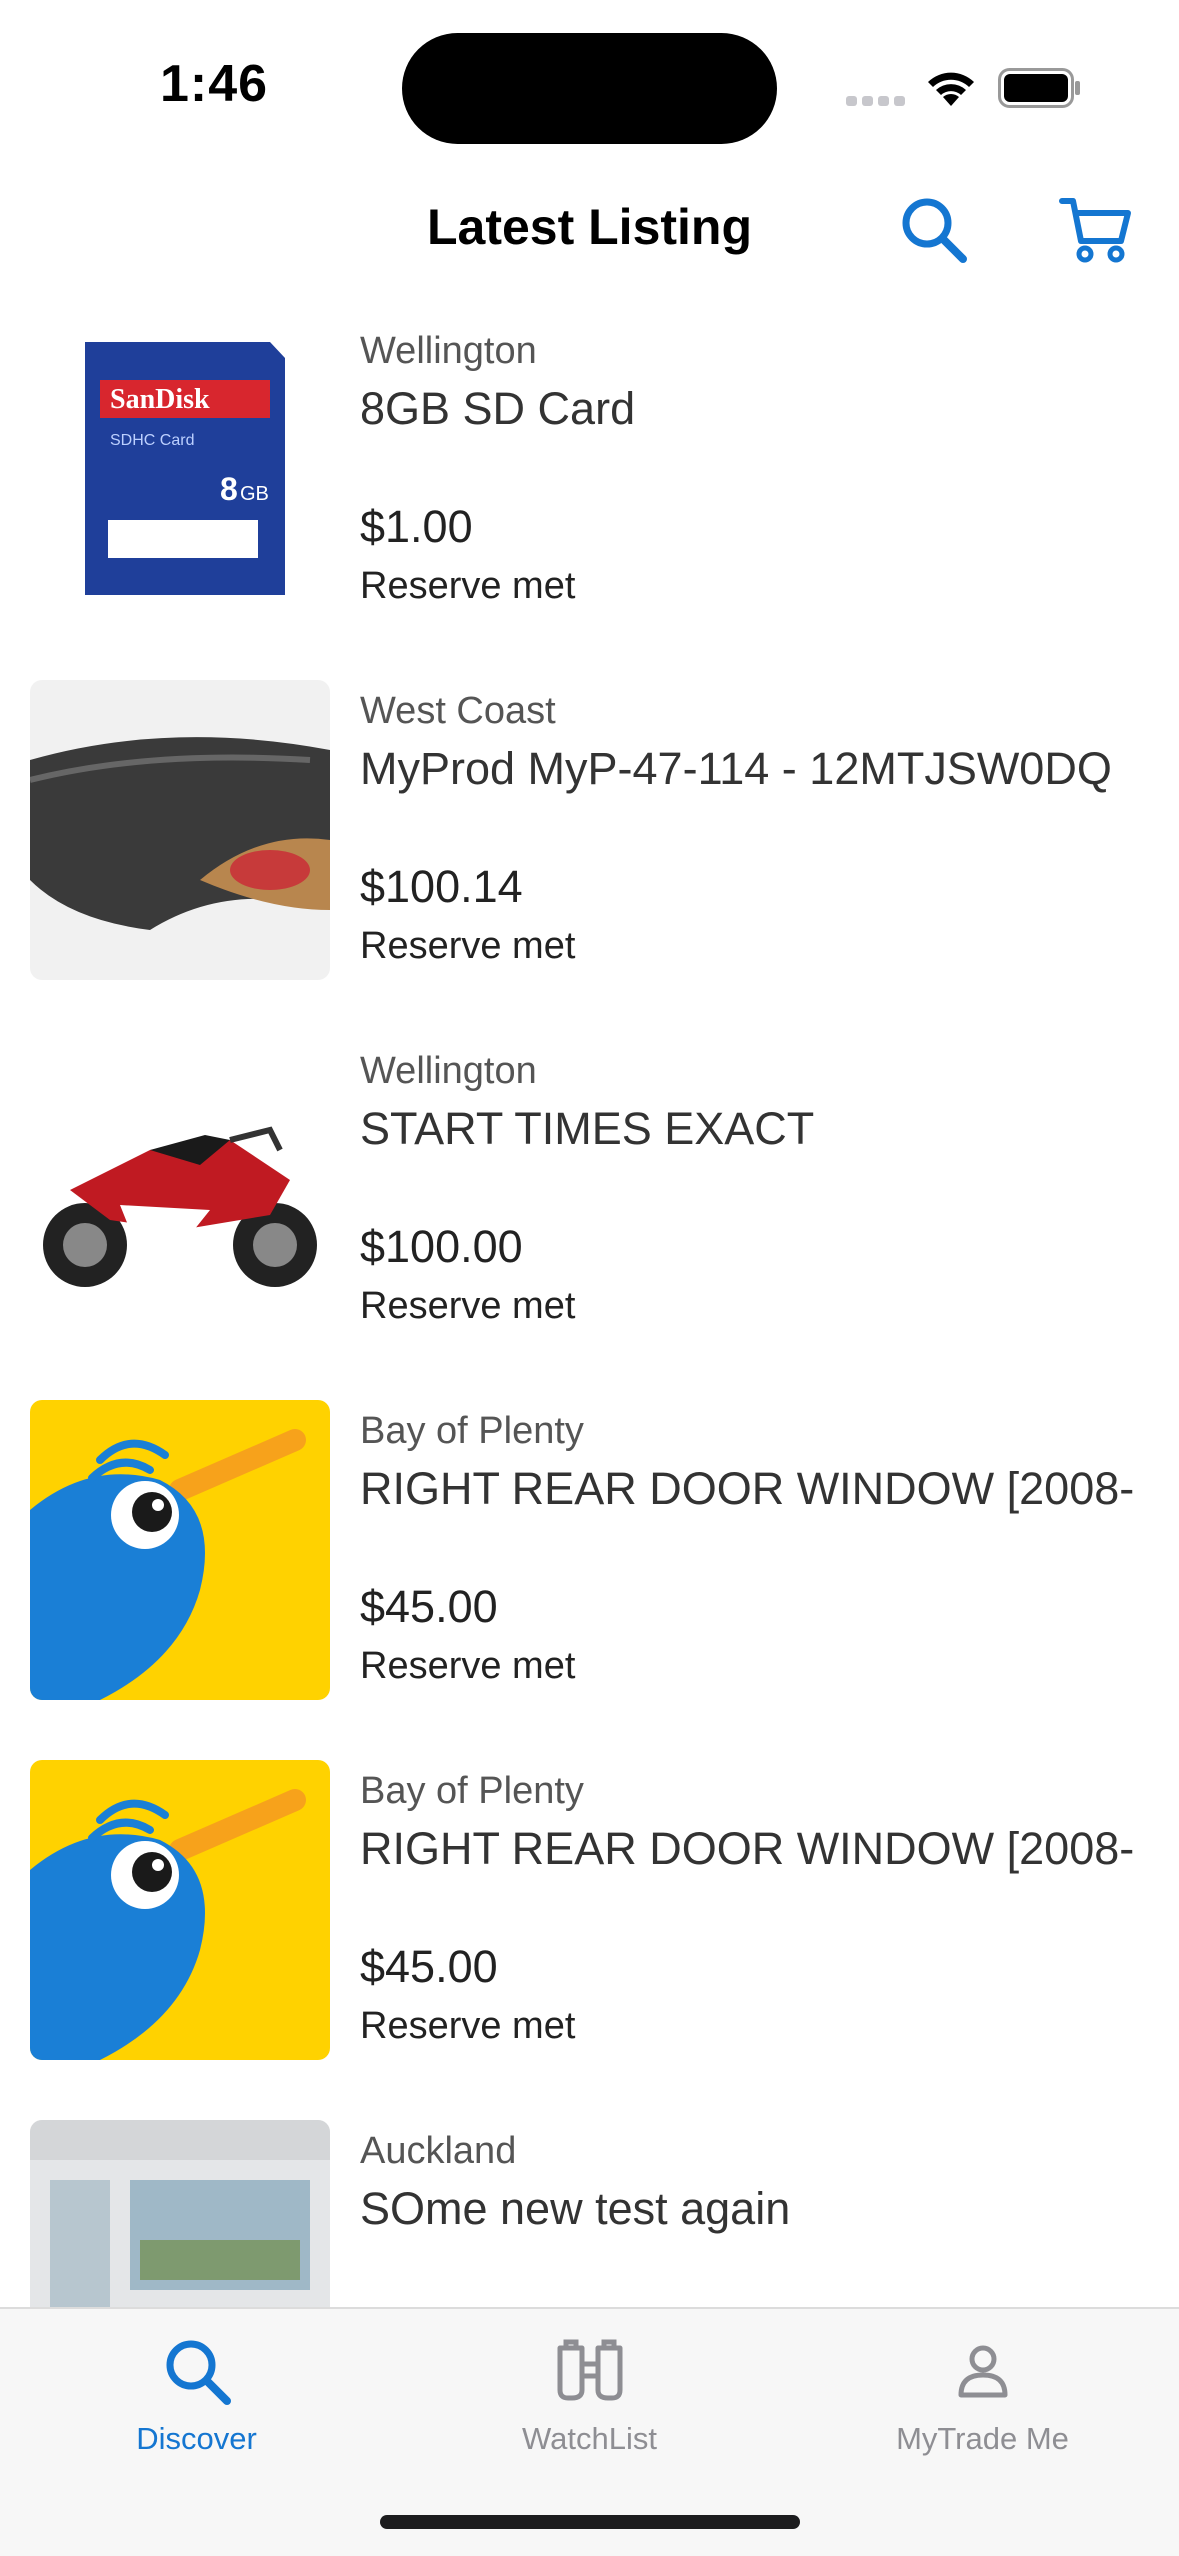  I want to click on binoculars-icon, so click(590, 2371).